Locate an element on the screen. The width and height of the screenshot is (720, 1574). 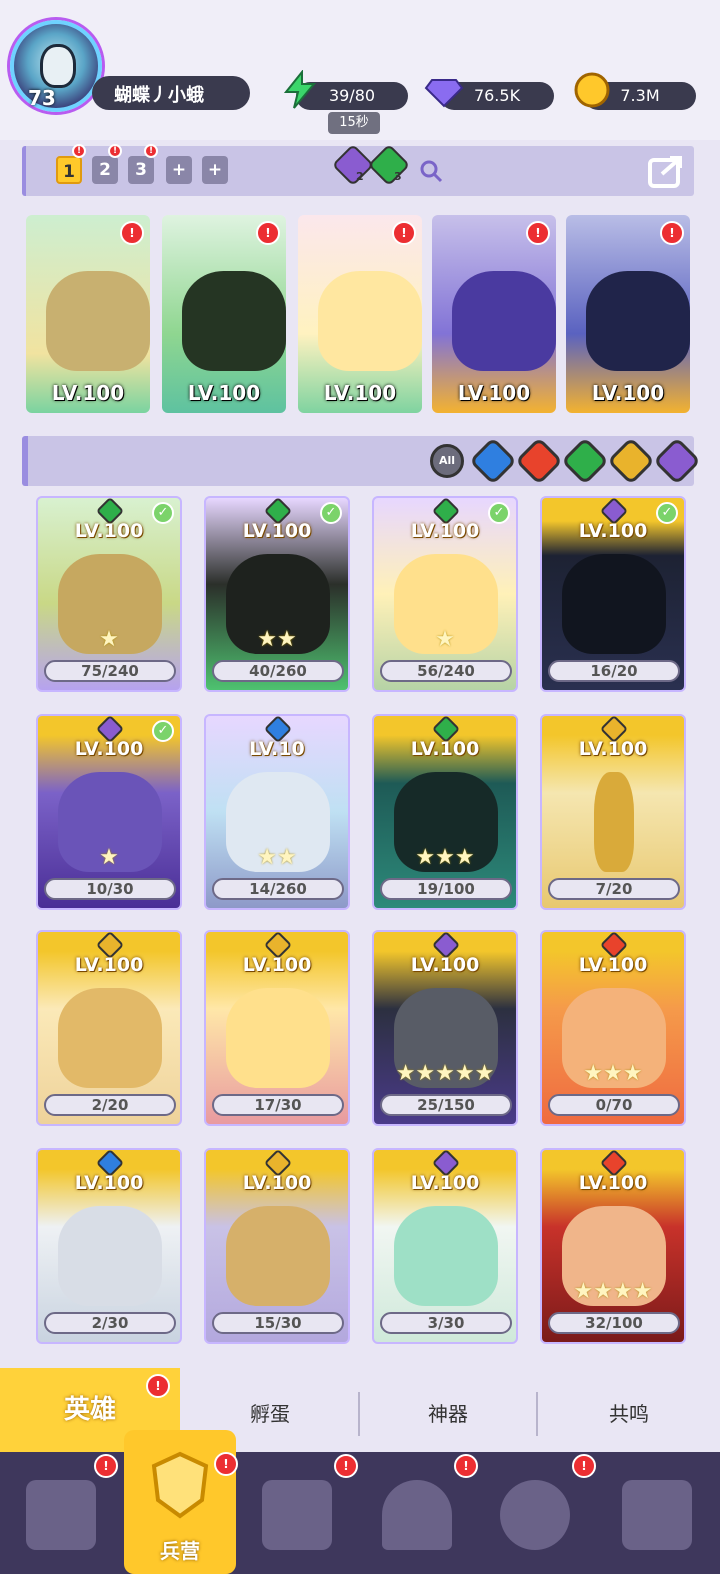
hero-card: LV.100 3/30 is located at coordinates (445, 1246).